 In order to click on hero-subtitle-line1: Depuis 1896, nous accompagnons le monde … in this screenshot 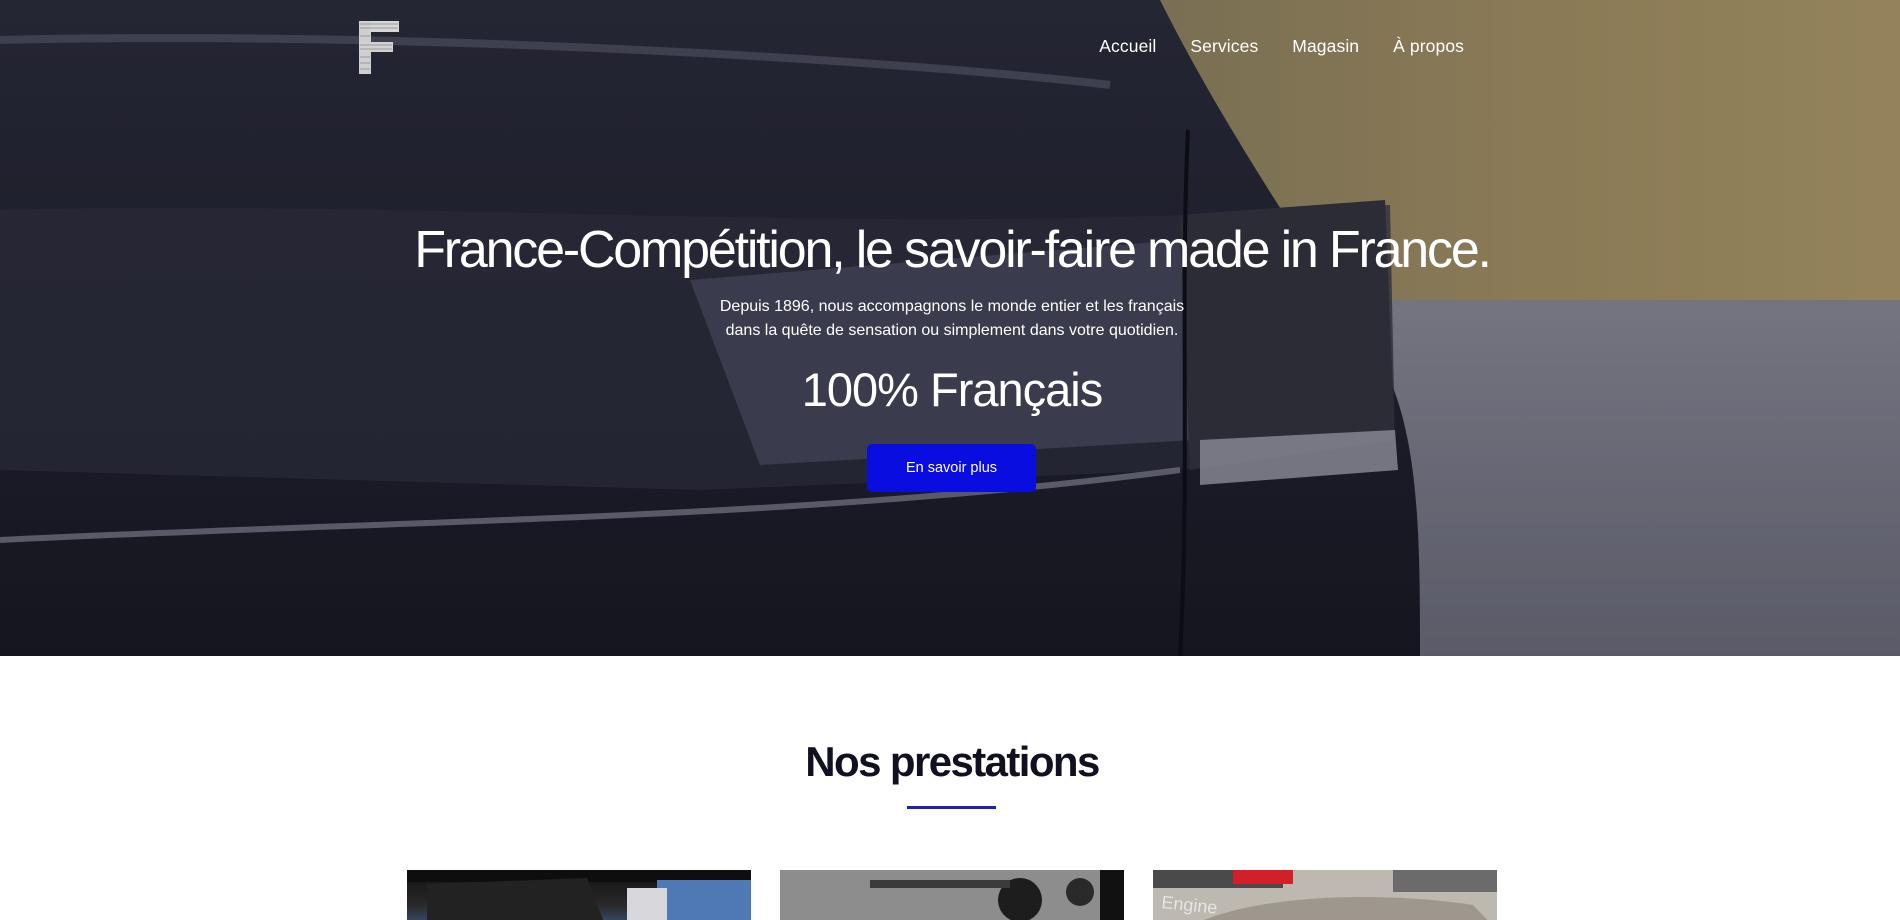, I will do `click(952, 306)`.